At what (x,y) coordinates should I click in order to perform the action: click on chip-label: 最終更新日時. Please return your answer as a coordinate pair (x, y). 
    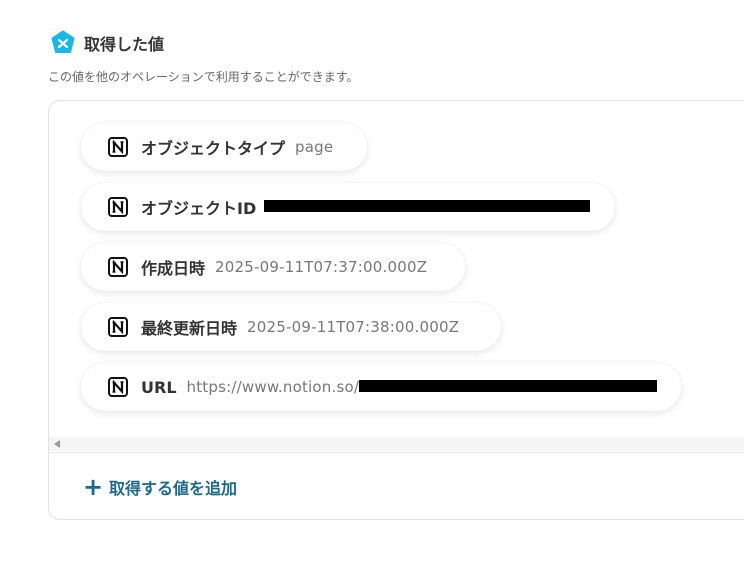
    Looking at the image, I should click on (189, 328).